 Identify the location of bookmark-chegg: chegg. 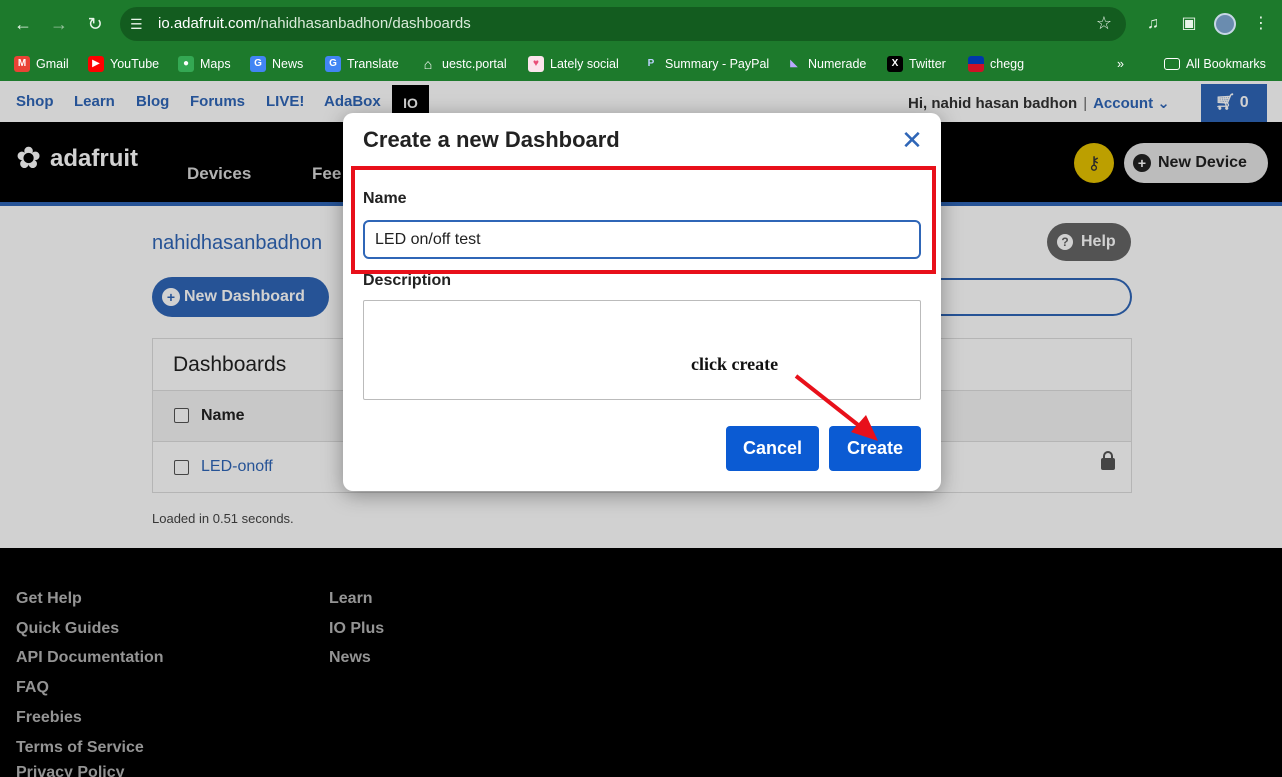
(996, 64).